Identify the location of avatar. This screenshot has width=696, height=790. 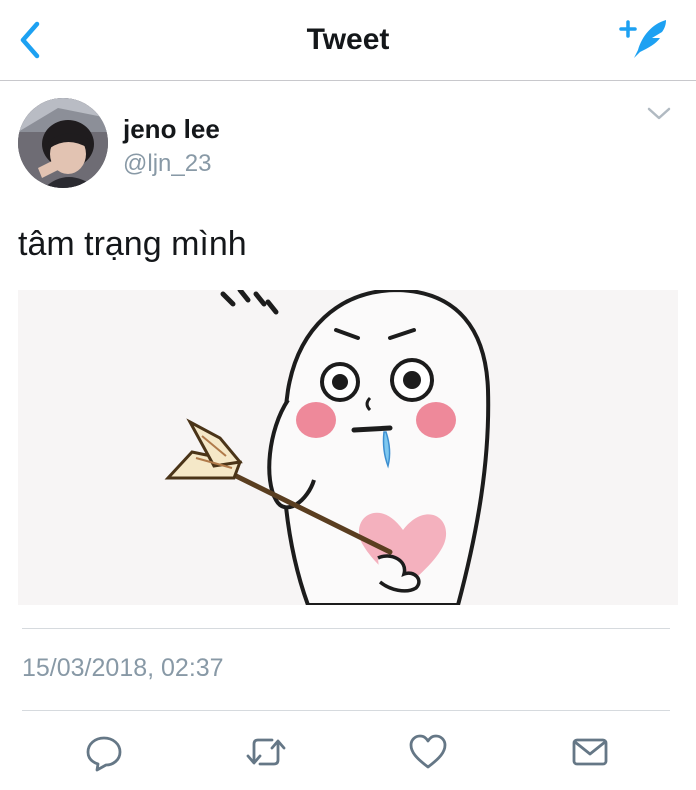
(63, 143).